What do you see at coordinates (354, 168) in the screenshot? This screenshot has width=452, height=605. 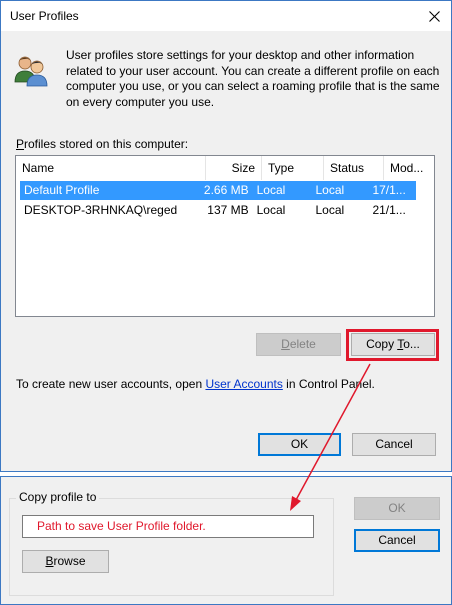 I see `column-header-status: Status` at bounding box center [354, 168].